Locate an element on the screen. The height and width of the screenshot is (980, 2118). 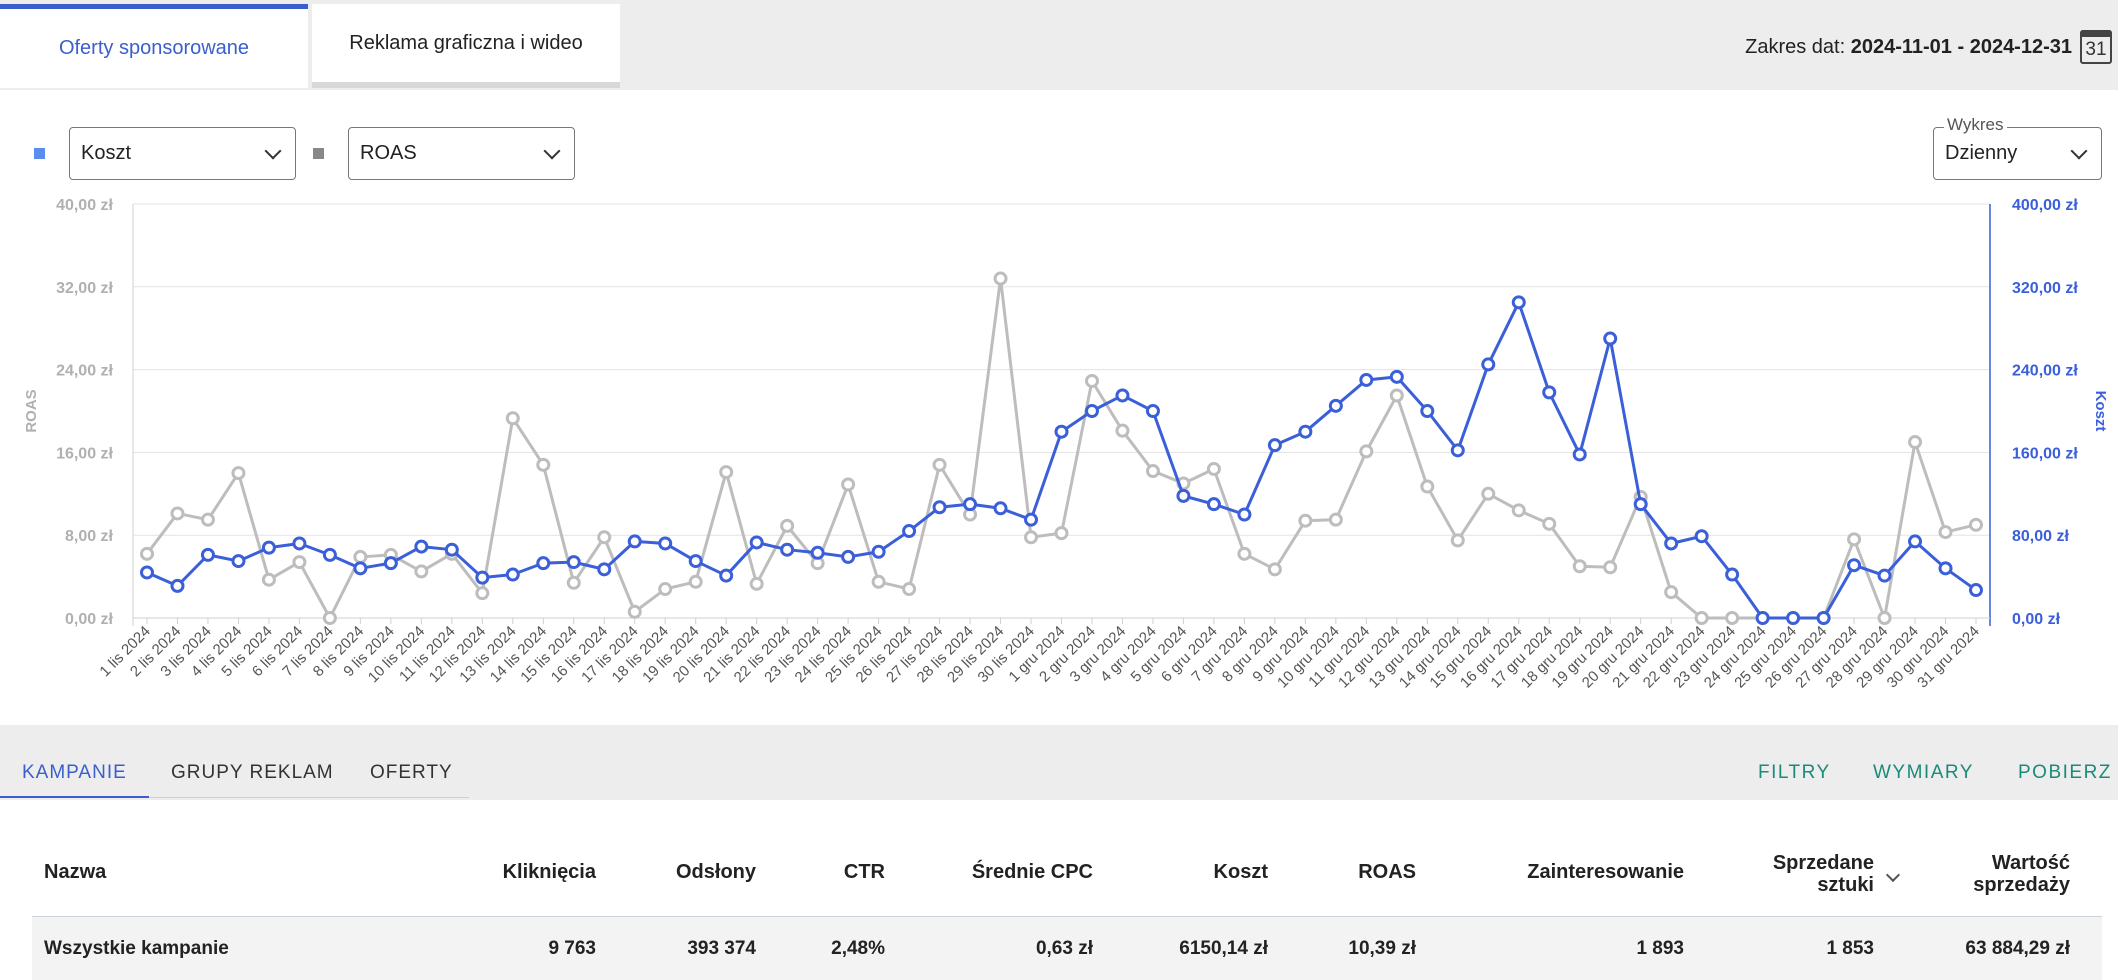
tab-offers: OFERTY is located at coordinates (411, 773).